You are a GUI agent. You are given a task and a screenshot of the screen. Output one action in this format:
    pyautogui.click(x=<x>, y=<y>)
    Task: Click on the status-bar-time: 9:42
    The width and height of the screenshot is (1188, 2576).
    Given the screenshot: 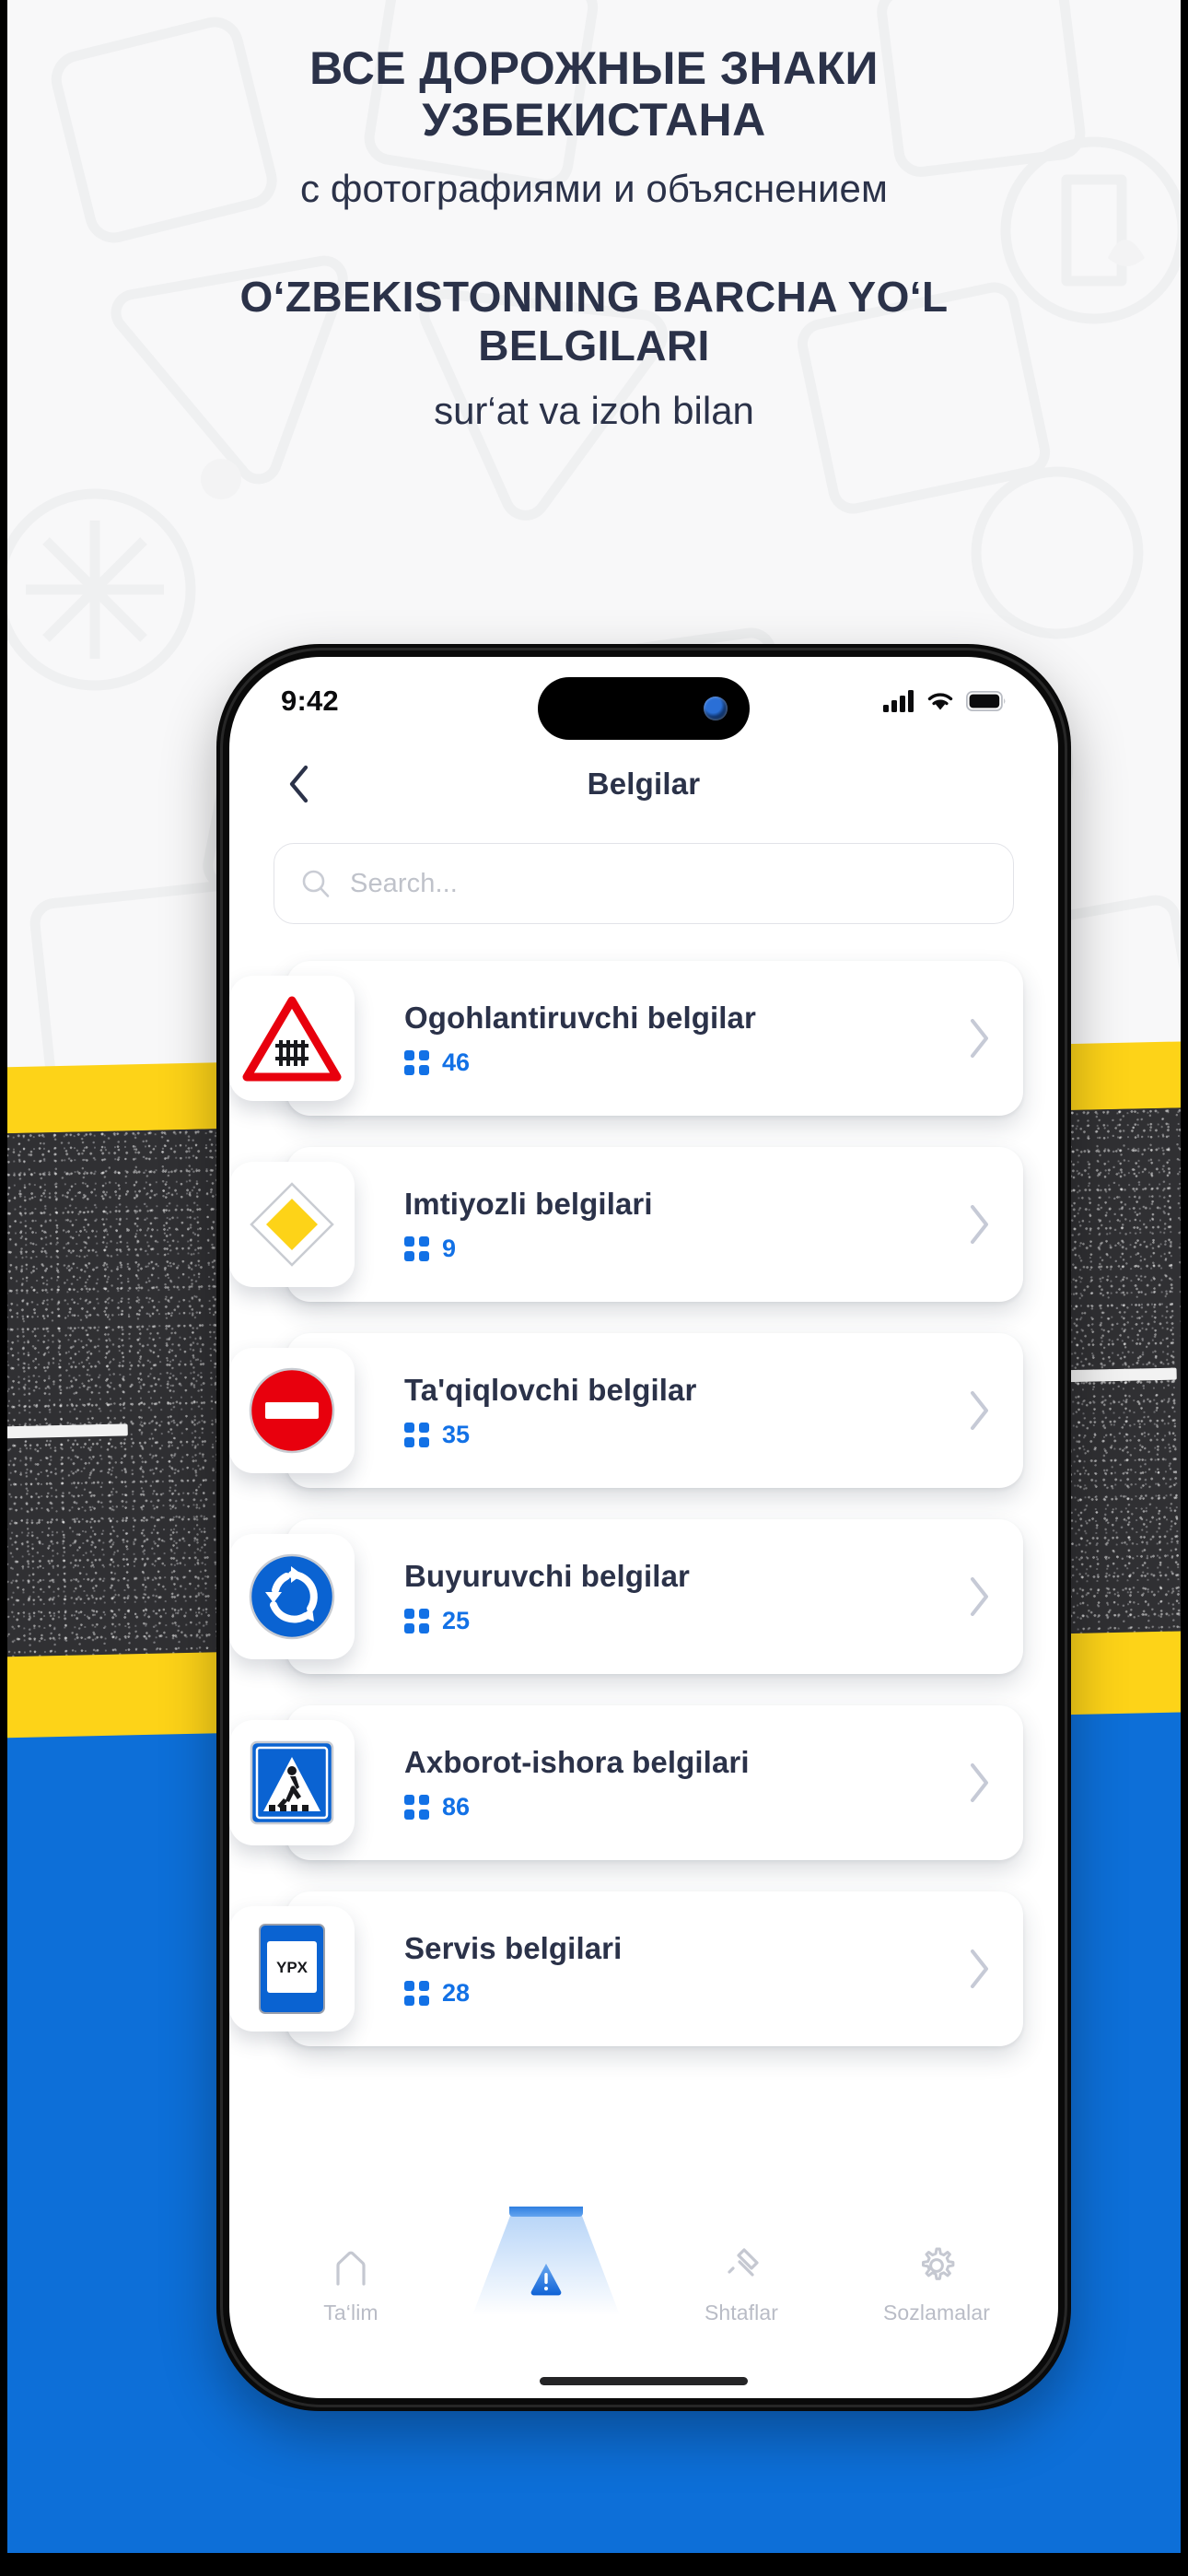 What is the action you would take?
    pyautogui.click(x=310, y=701)
    